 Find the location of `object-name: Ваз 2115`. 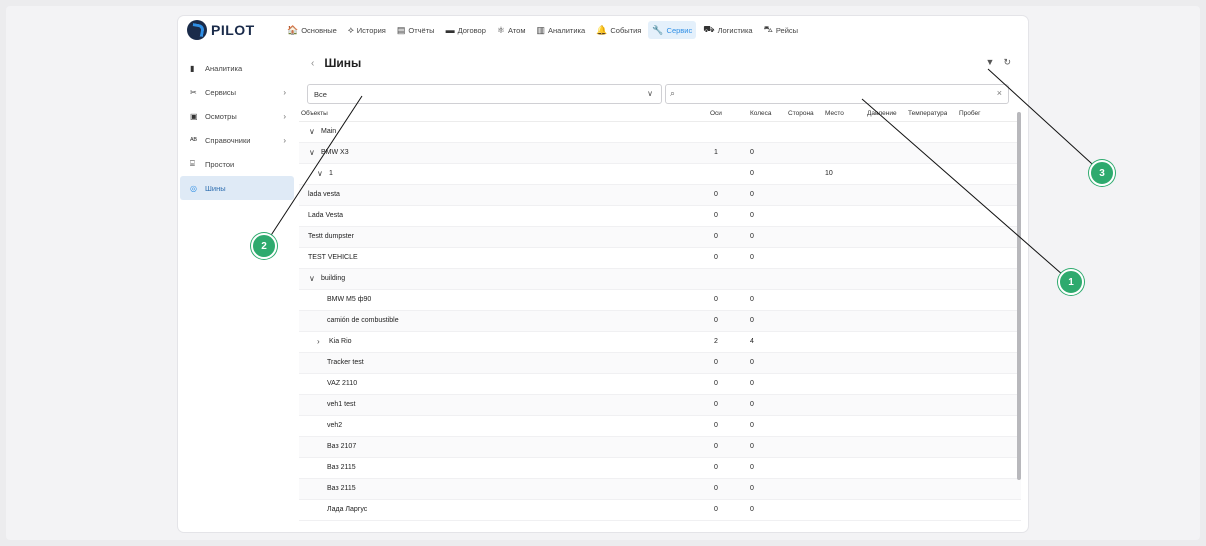

object-name: Ваз 2115 is located at coordinates (341, 488).